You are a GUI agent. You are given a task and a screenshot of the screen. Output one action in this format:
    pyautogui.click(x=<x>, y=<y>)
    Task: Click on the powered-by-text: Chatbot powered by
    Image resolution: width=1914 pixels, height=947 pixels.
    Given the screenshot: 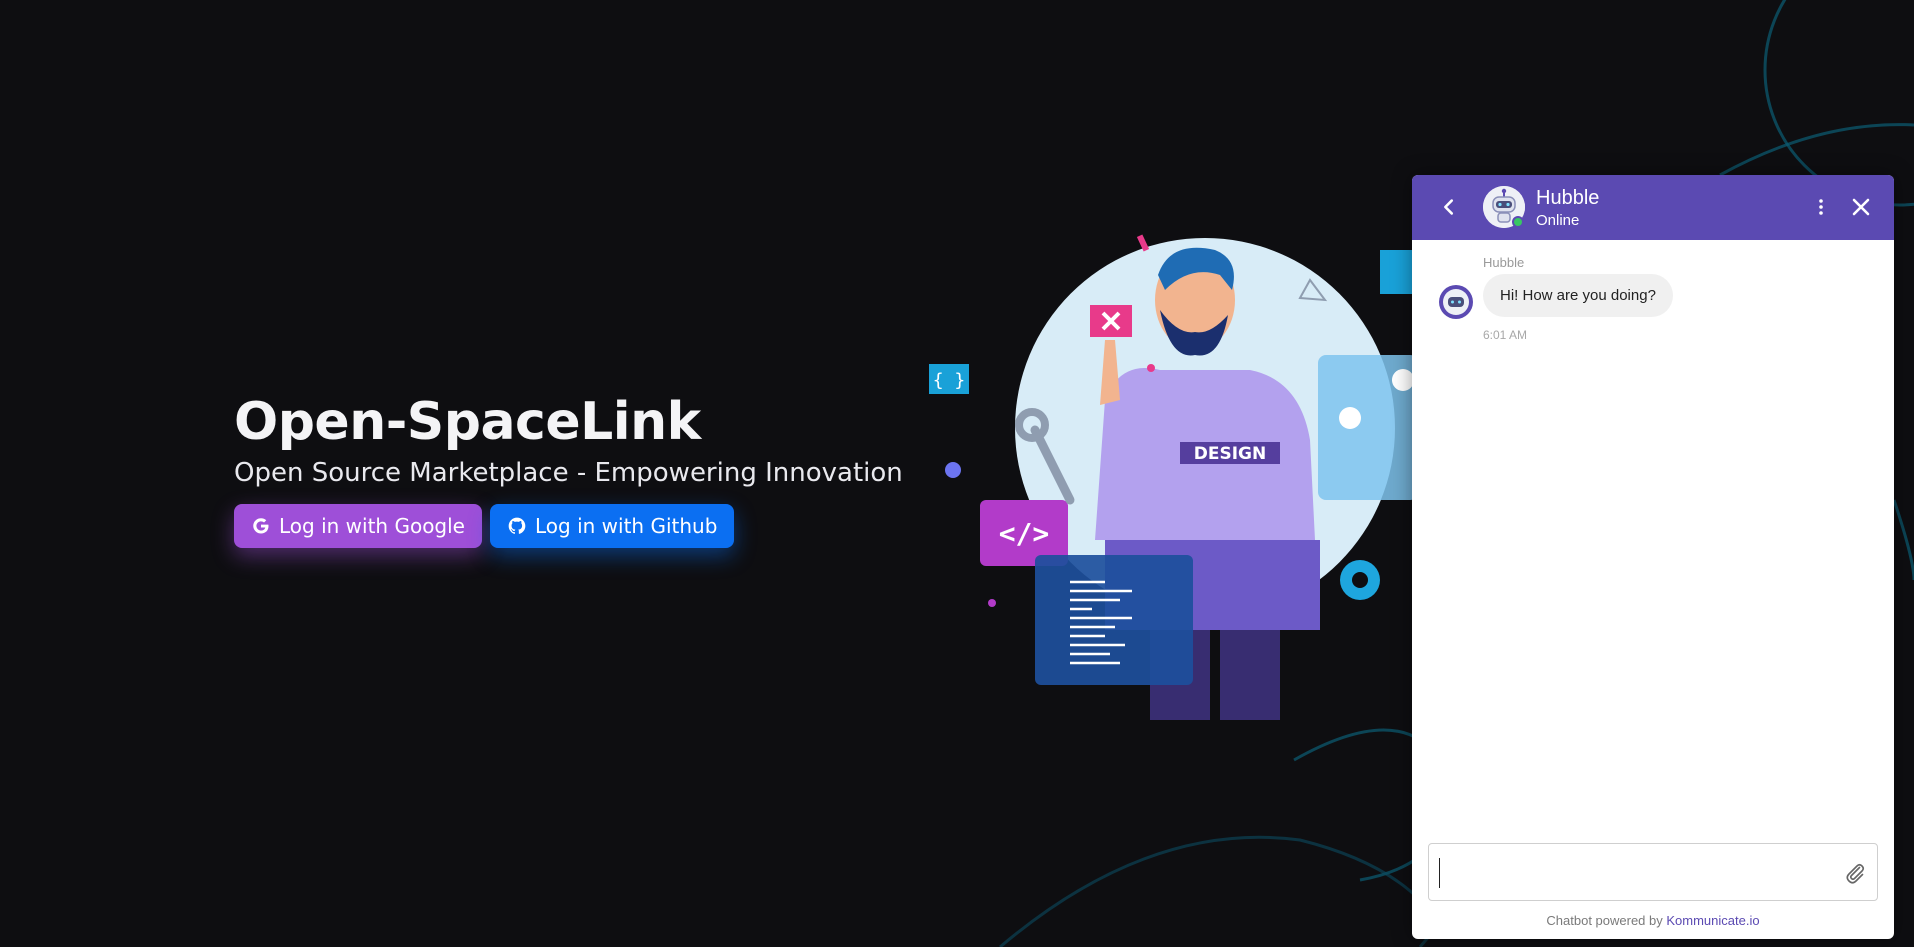 What is the action you would take?
    pyautogui.click(x=1606, y=920)
    